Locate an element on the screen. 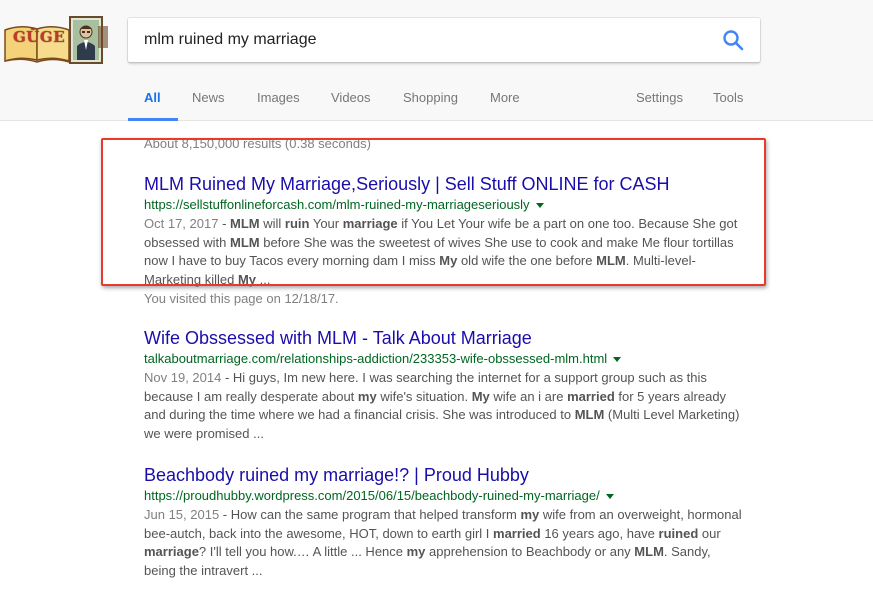  search-icon is located at coordinates (733, 40).